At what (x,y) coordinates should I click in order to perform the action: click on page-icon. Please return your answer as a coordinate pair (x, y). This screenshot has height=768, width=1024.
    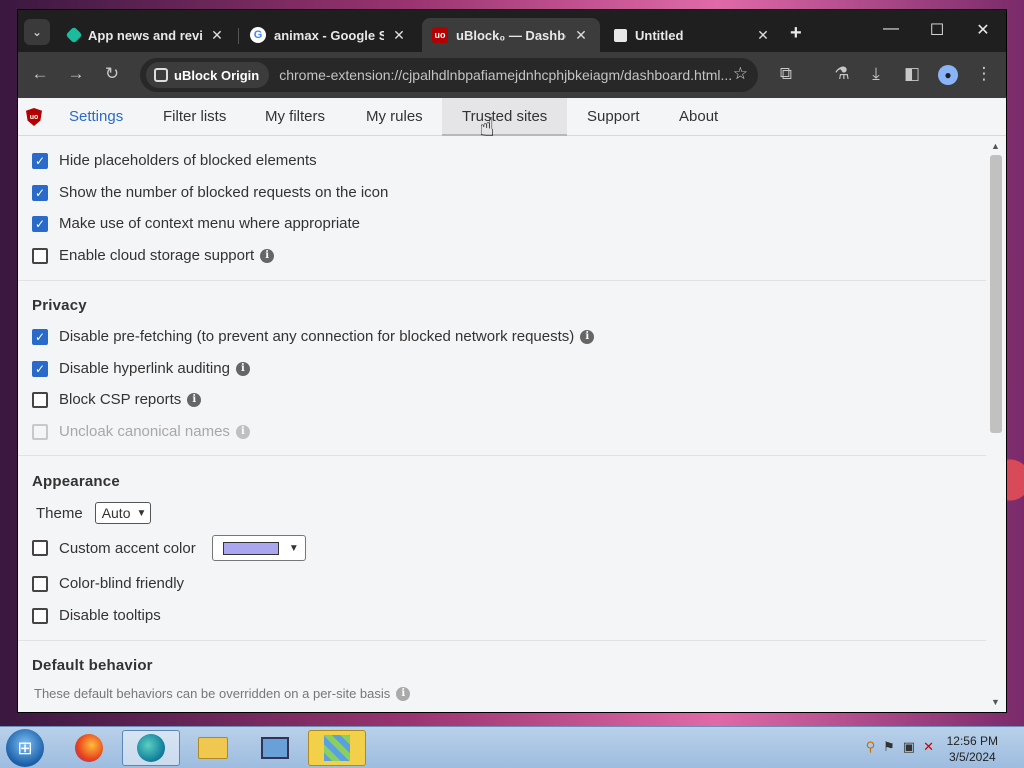
    Looking at the image, I should click on (620, 35).